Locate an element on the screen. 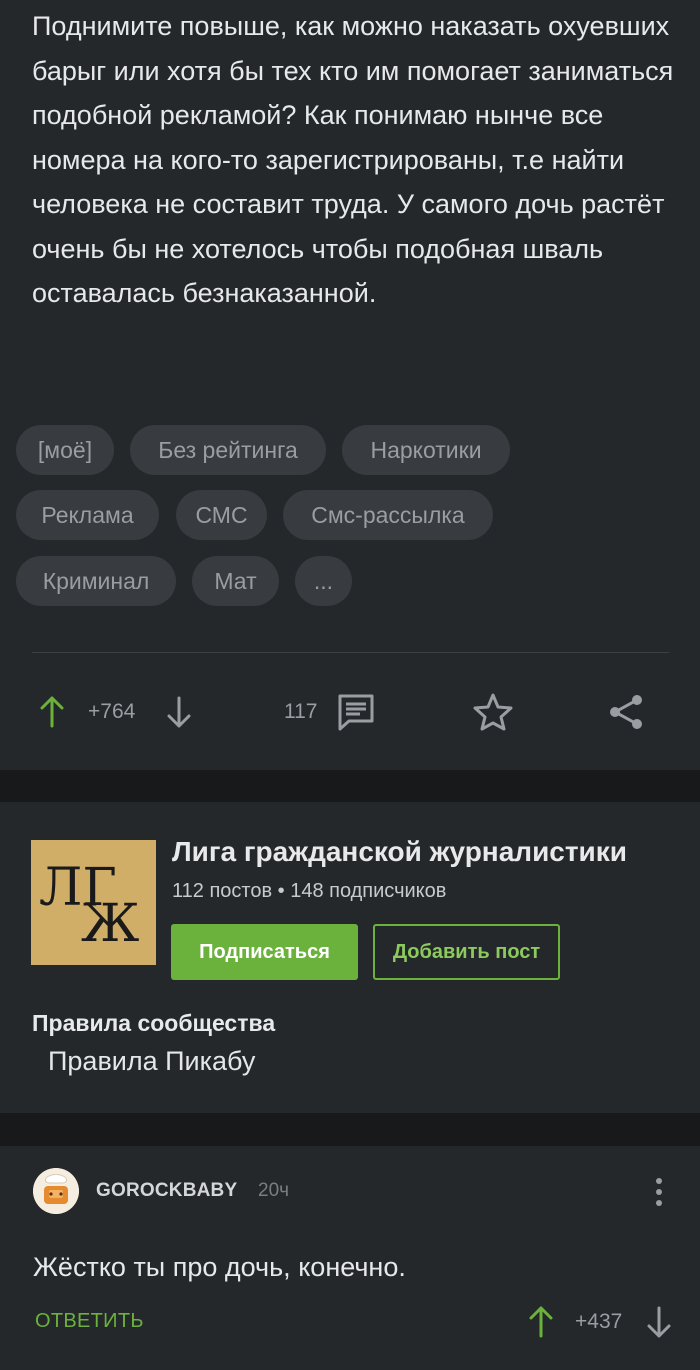  avatar is located at coordinates (56, 1191).